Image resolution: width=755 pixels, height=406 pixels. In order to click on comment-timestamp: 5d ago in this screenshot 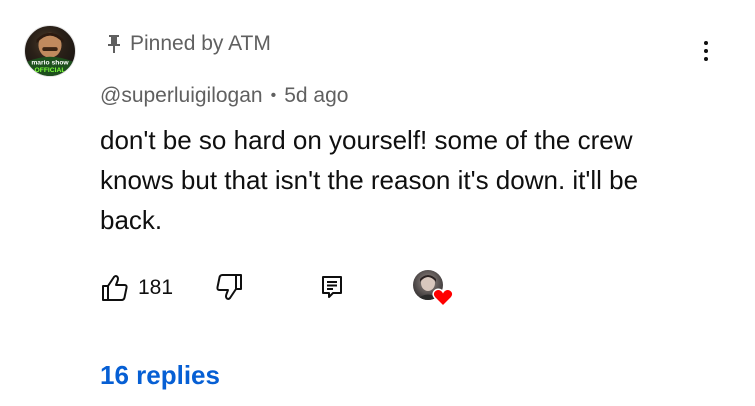, I will do `click(316, 96)`.